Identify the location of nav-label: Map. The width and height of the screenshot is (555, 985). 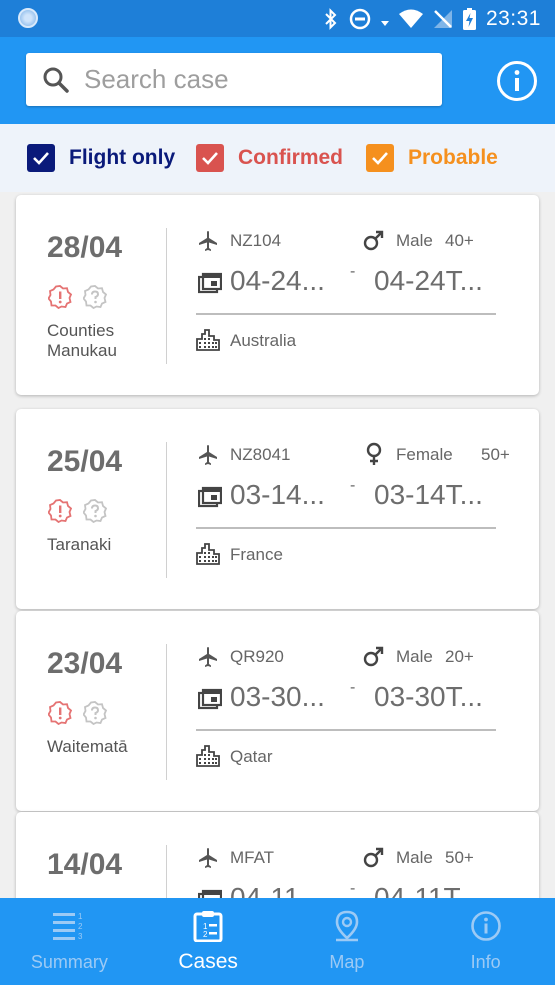
(347, 962).